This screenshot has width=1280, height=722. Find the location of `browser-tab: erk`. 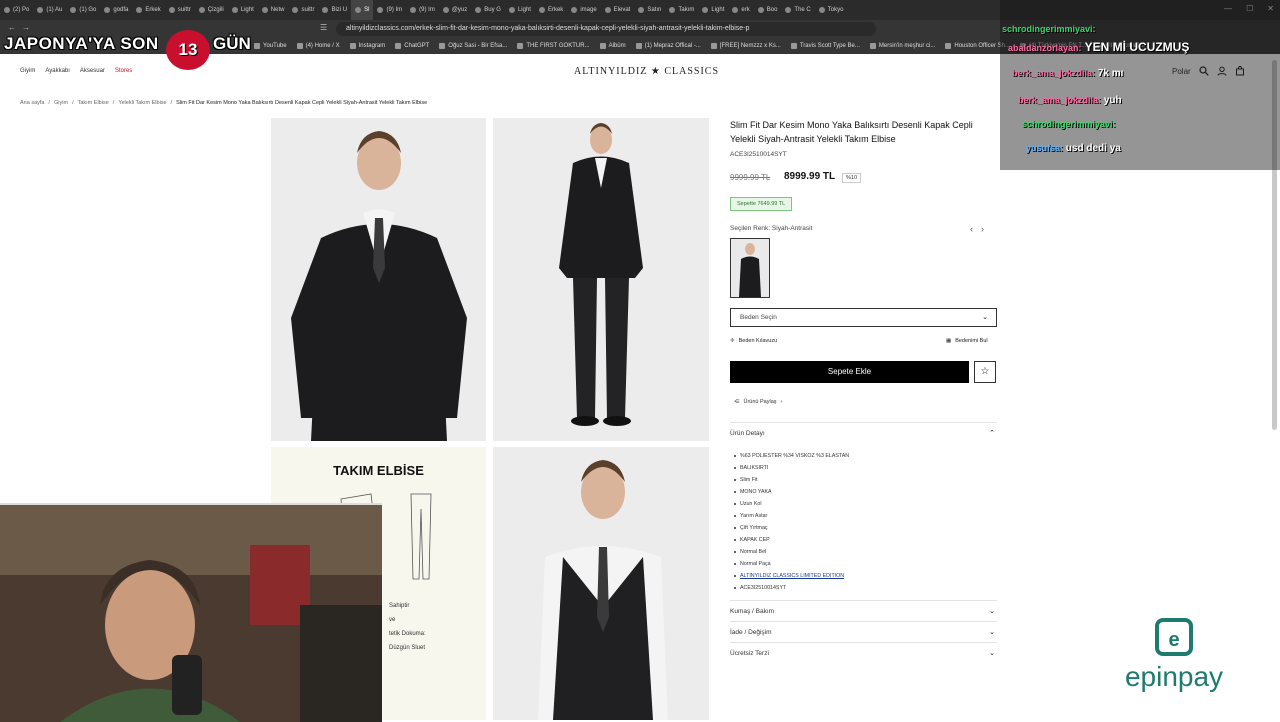

browser-tab: erk is located at coordinates (740, 10).